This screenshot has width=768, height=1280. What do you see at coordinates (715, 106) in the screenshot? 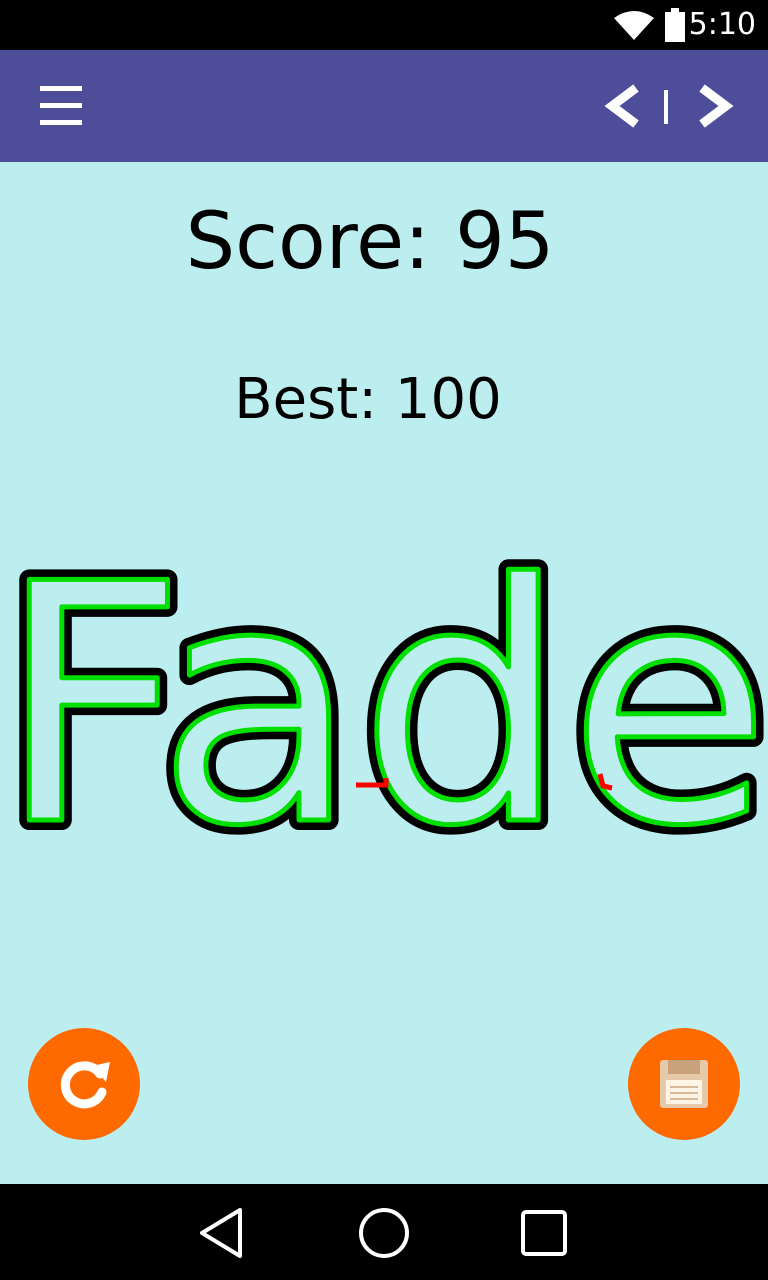
I see `chevron-right-icon` at bounding box center [715, 106].